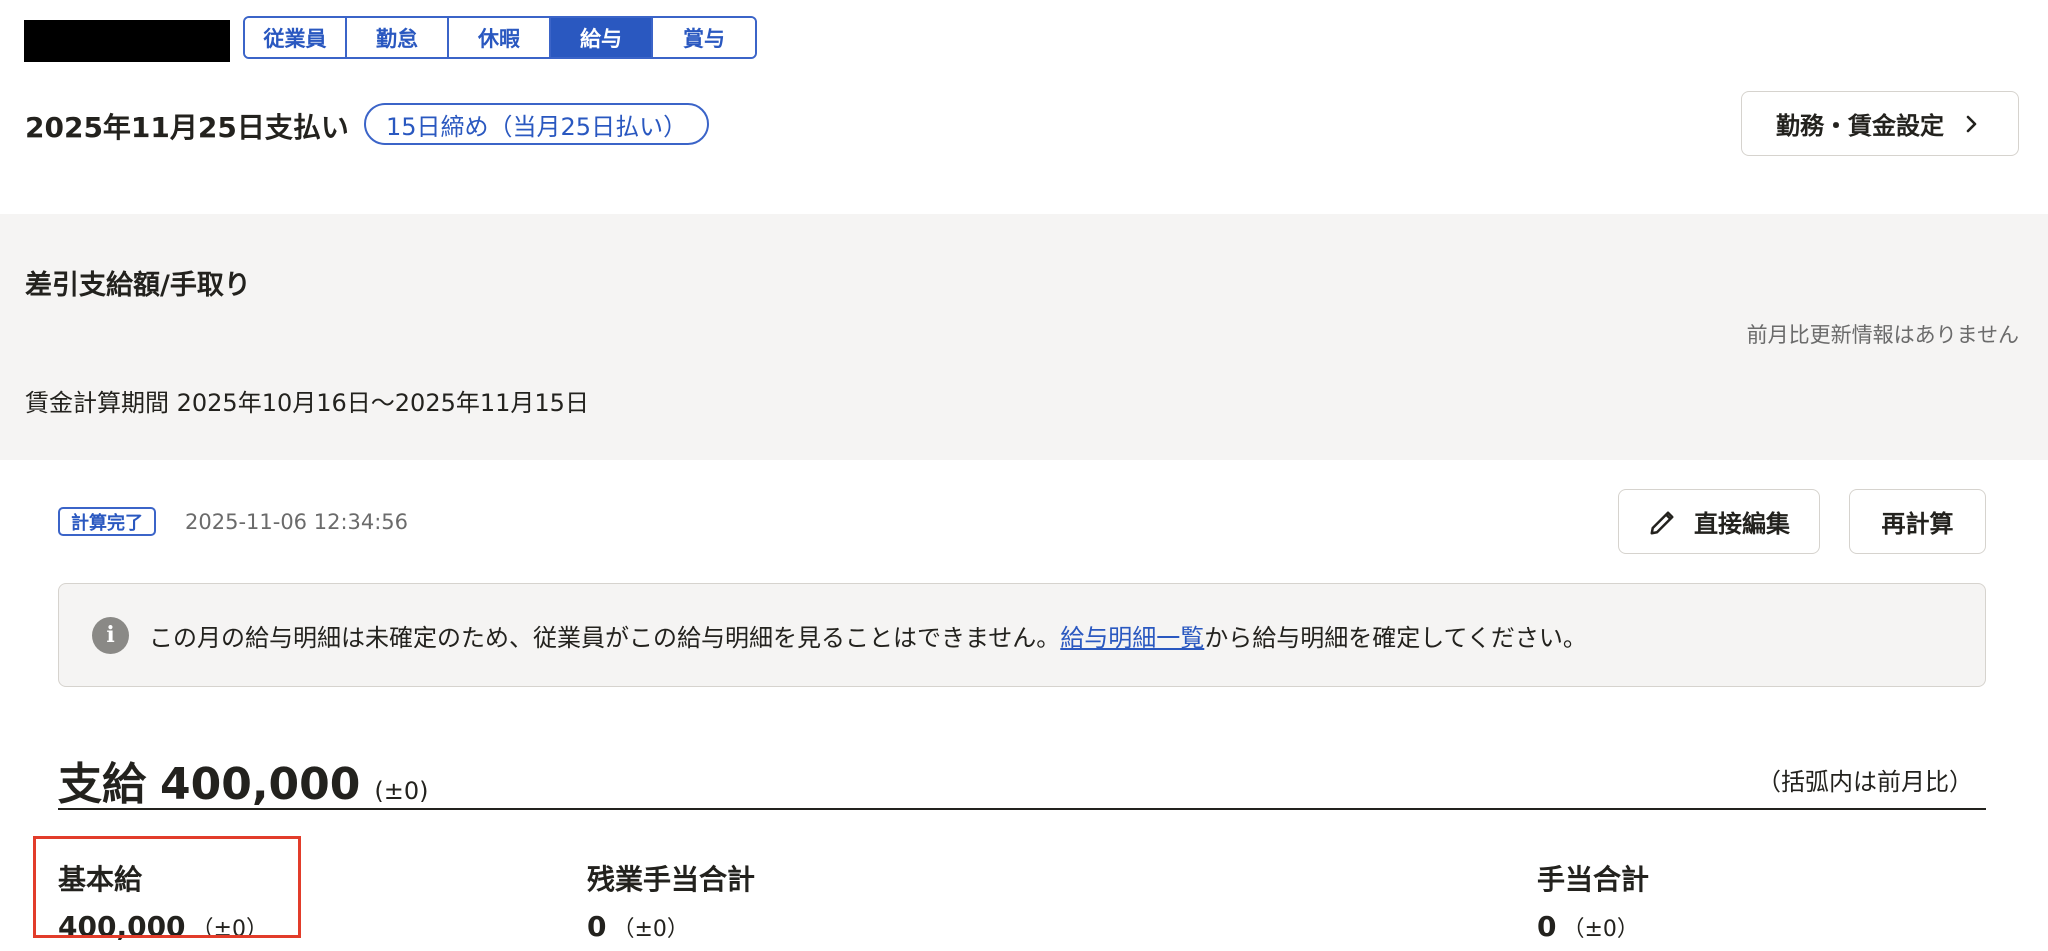 The height and width of the screenshot is (951, 2048). Describe the element at coordinates (107, 521) in the screenshot. I see `status-badge: 計算完了` at that location.